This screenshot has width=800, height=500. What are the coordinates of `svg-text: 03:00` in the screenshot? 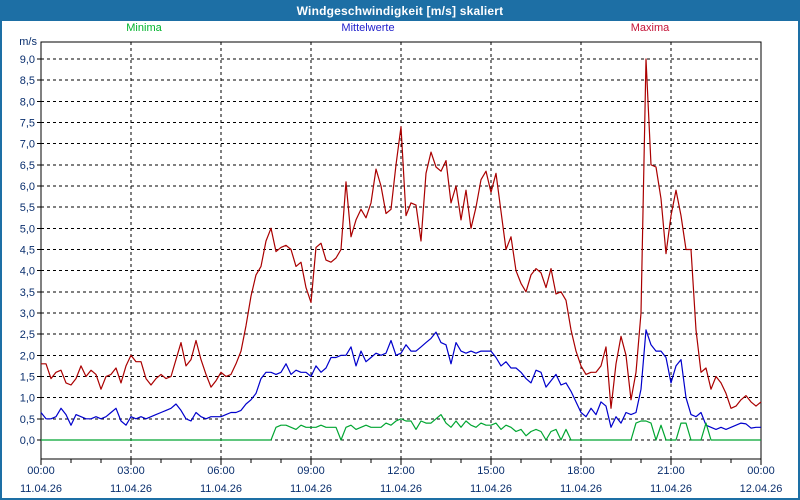 It's located at (131, 471).